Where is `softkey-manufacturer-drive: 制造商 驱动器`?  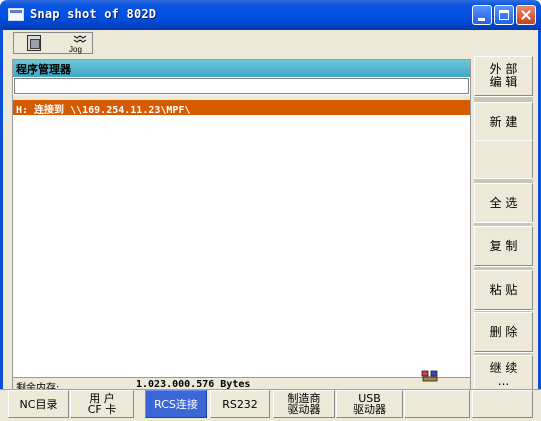
softkey-manufacturer-drive: 制造商 驱动器 is located at coordinates (304, 404).